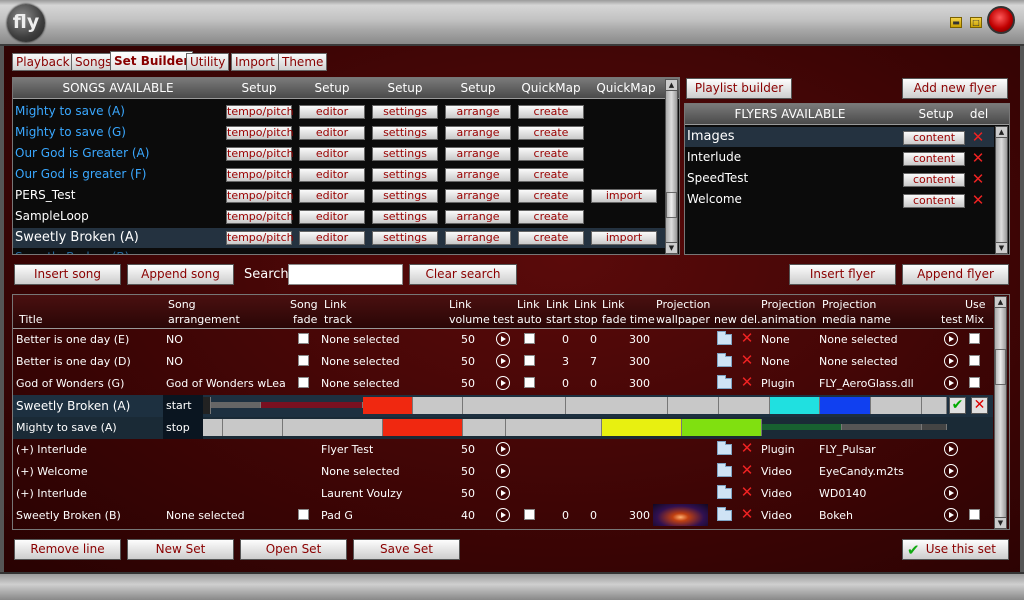 Image resolution: width=1024 pixels, height=600 pixels. Describe the element at coordinates (575, 405) in the screenshot. I see `from-timeline` at that location.